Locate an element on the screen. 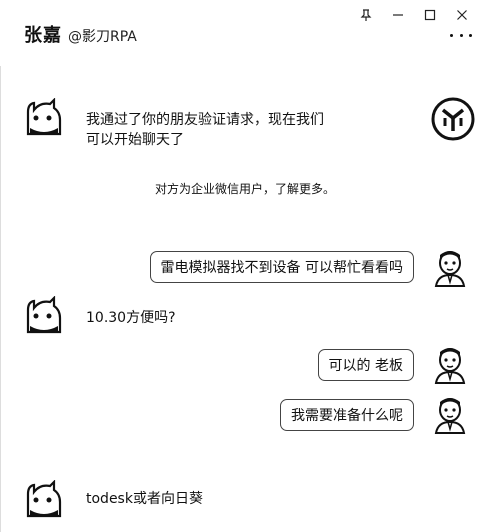 This screenshot has width=490, height=532. message-line: 可以开始聊天了 is located at coordinates (135, 140).